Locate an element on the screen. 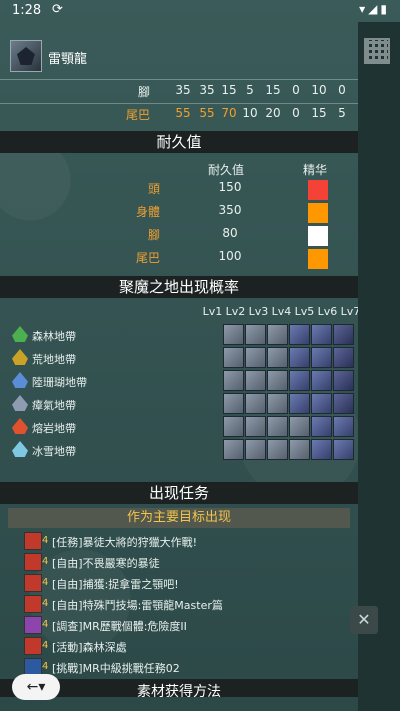 Image resolution: width=400 pixels, height=711 pixels. zone-name: 冰雪地帶 is located at coordinates (54, 451).